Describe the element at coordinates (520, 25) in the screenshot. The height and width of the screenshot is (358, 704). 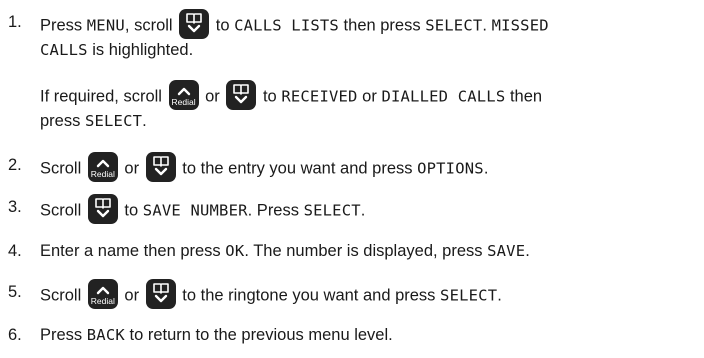
I see `display-text: MISSED` at that location.